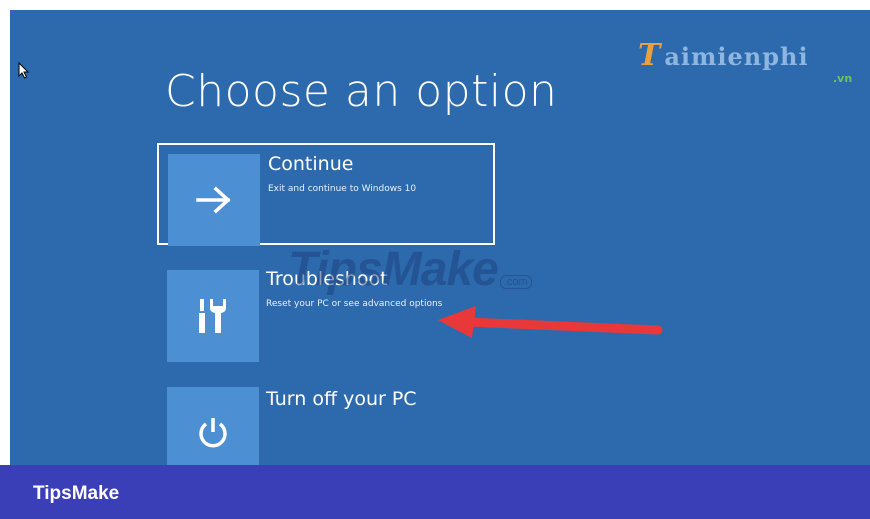  I want to click on power-icon, so click(213, 433).